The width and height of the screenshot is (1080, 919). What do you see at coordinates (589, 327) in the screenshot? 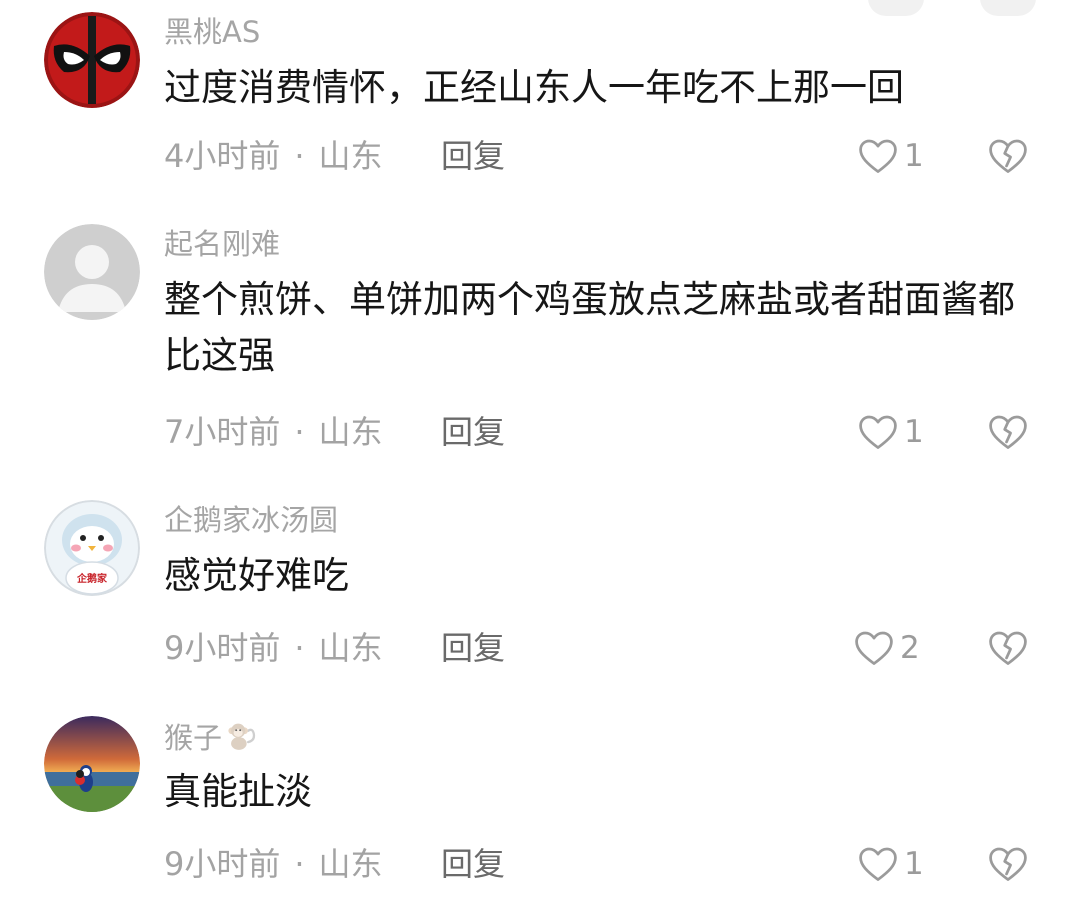
I see `comment-text: 整个煎饼、单饼加两个鸡蛋放点芝麻盐或者甜面酱都比这强` at bounding box center [589, 327].